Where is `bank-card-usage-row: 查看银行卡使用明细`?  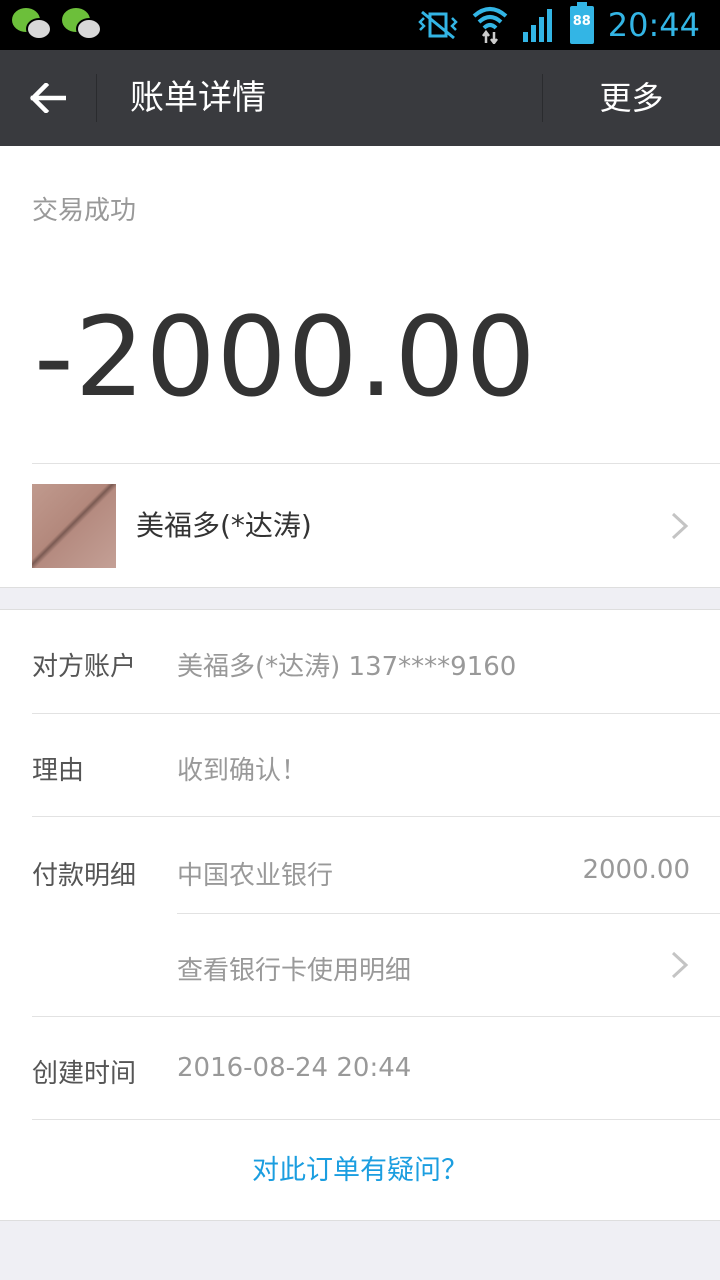
bank-card-usage-row: 查看银行卡使用明细 is located at coordinates (360, 965).